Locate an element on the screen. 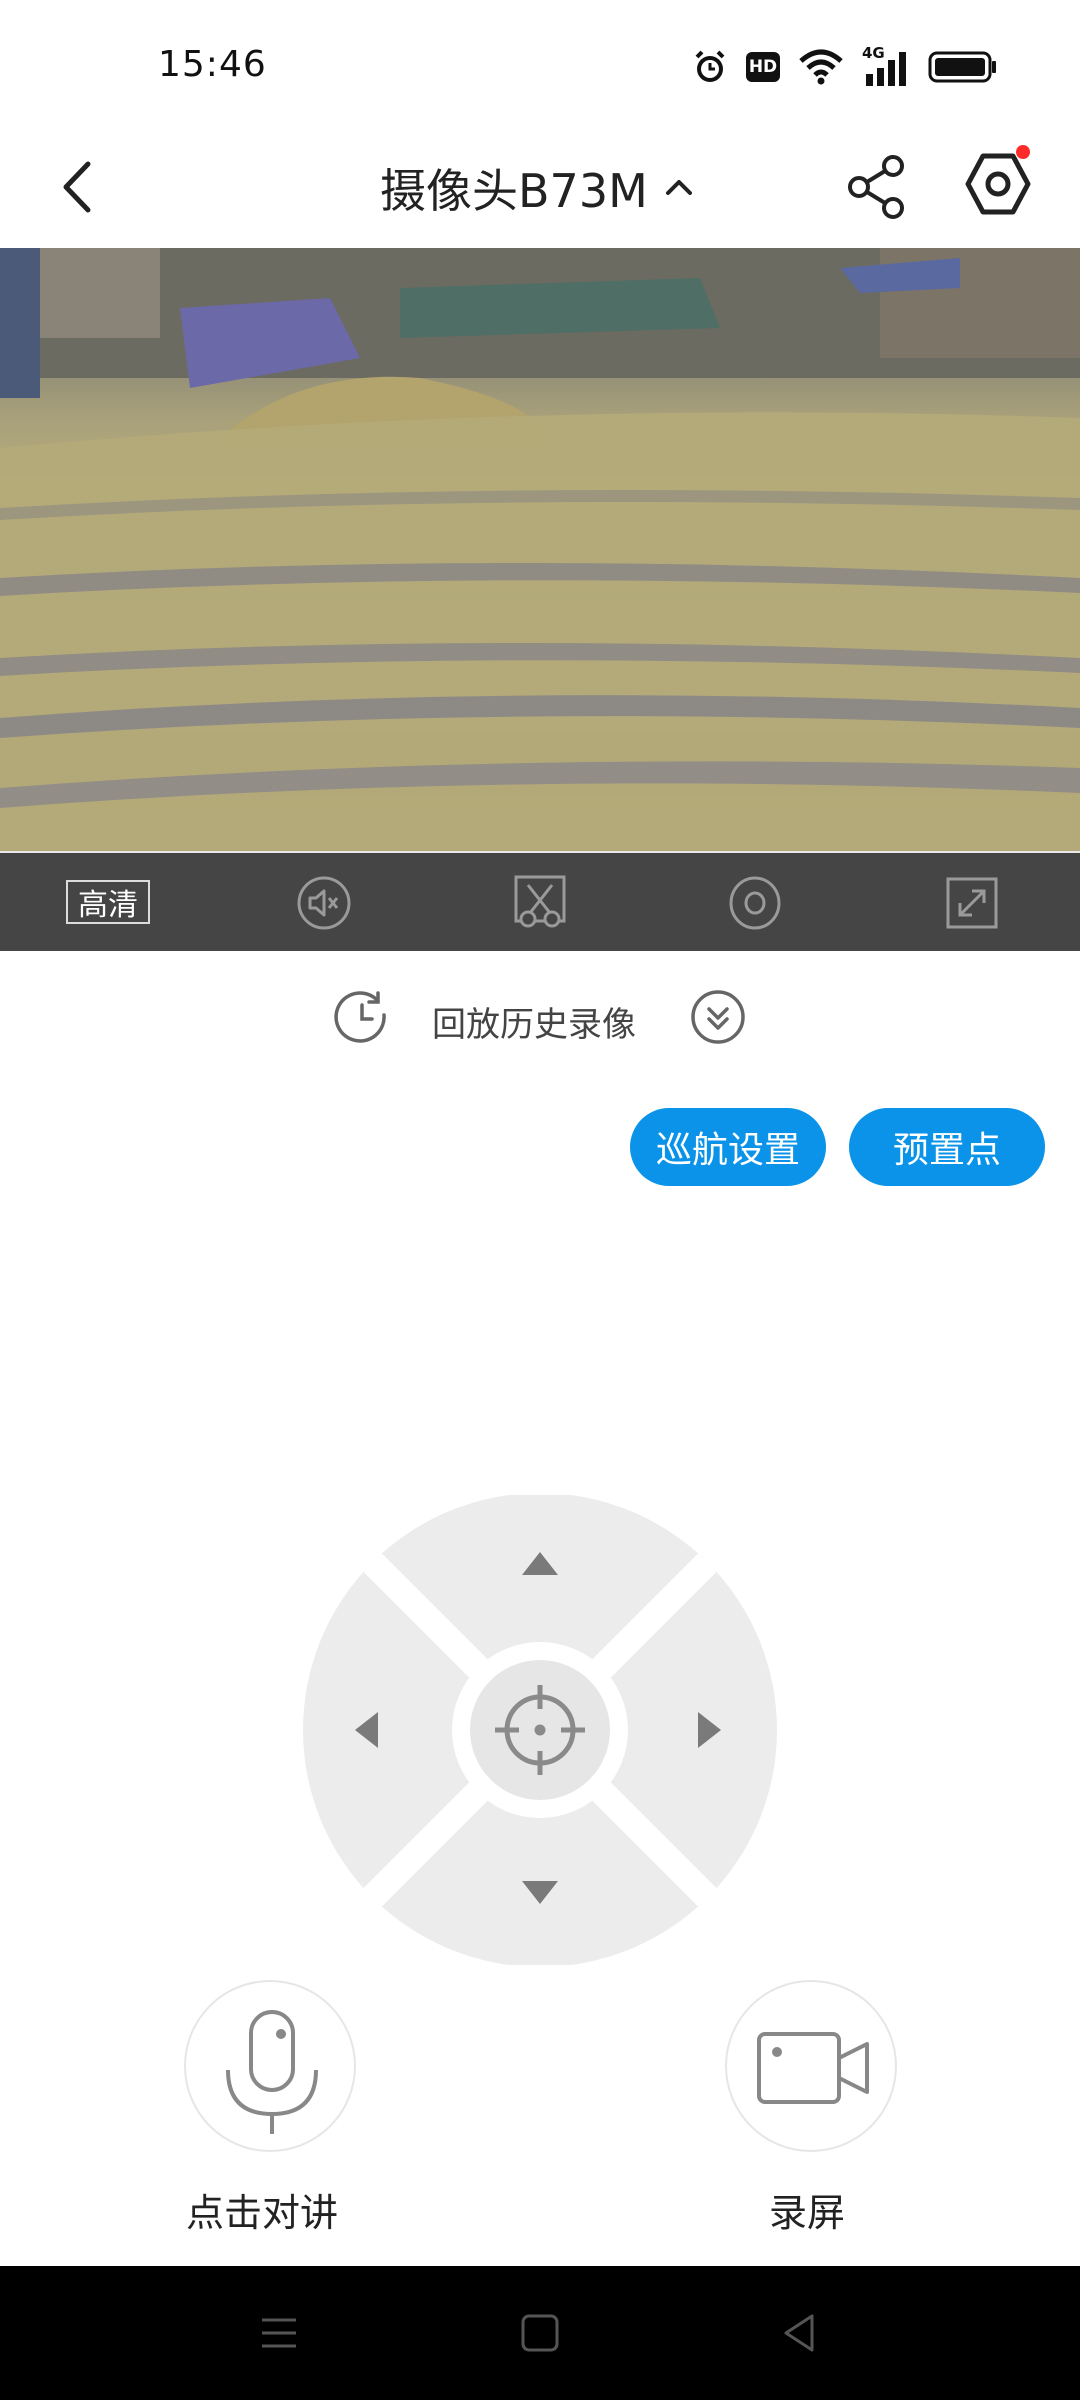  share-button is located at coordinates (877, 186).